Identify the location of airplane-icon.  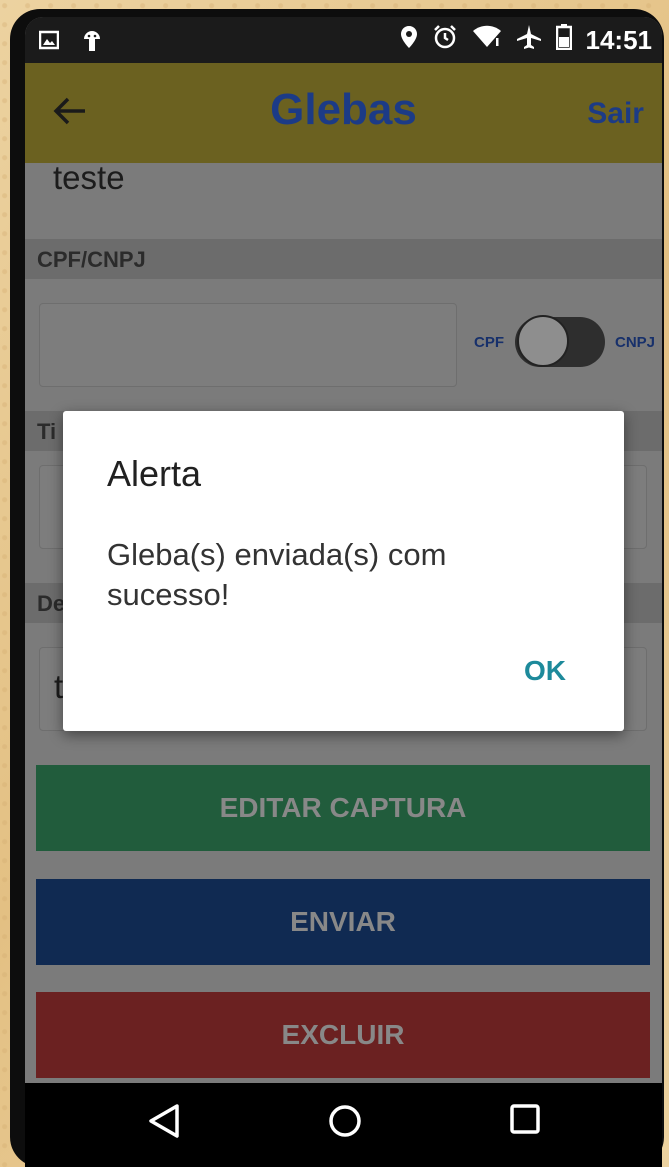
(529, 40).